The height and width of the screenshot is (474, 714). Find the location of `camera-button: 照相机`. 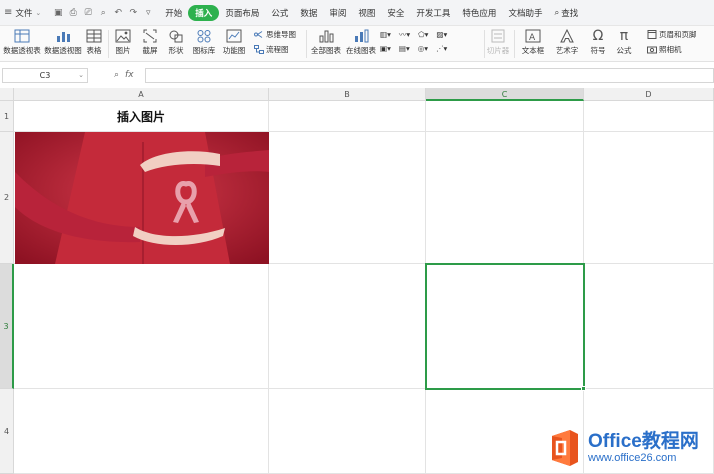

camera-button: 照相机 is located at coordinates (664, 49).